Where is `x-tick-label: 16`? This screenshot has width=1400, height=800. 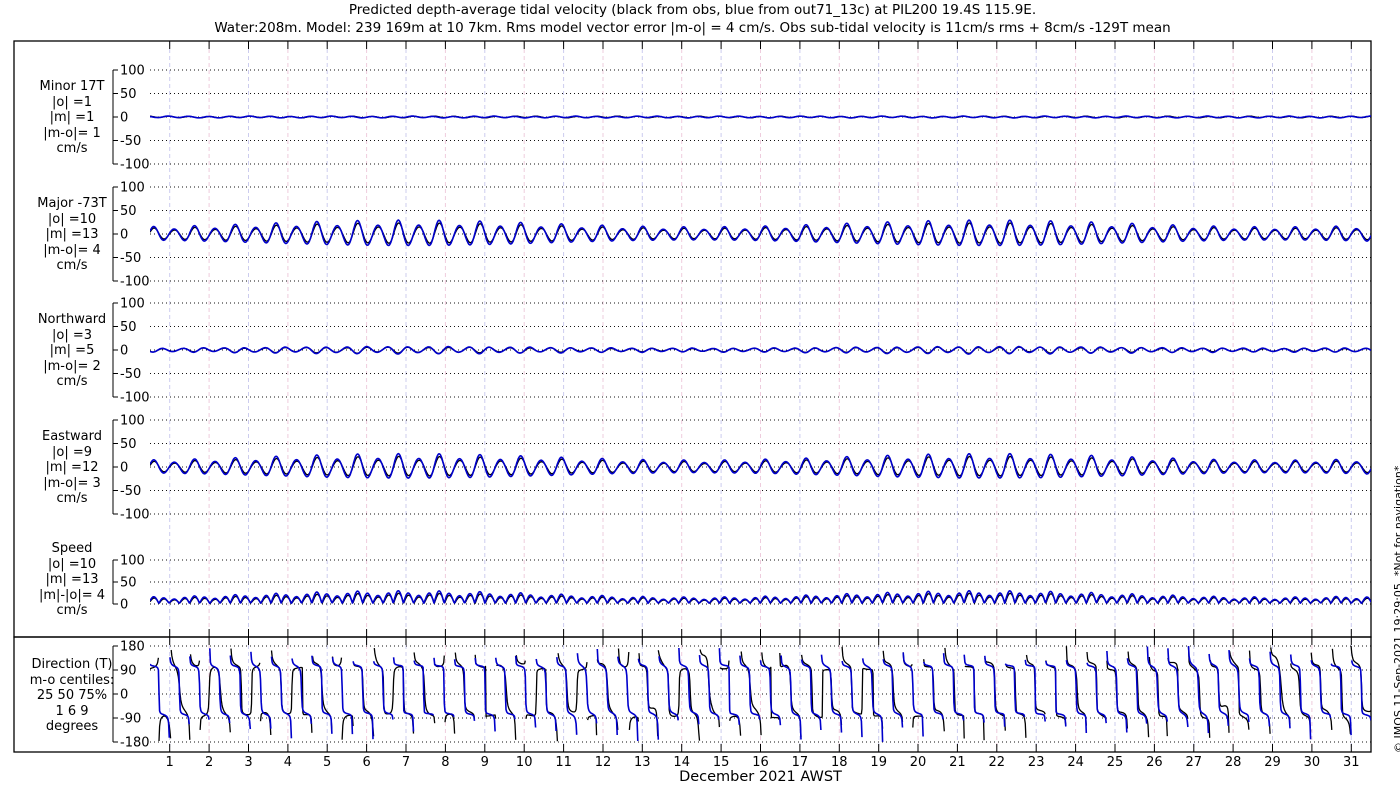 x-tick-label: 16 is located at coordinates (760, 762).